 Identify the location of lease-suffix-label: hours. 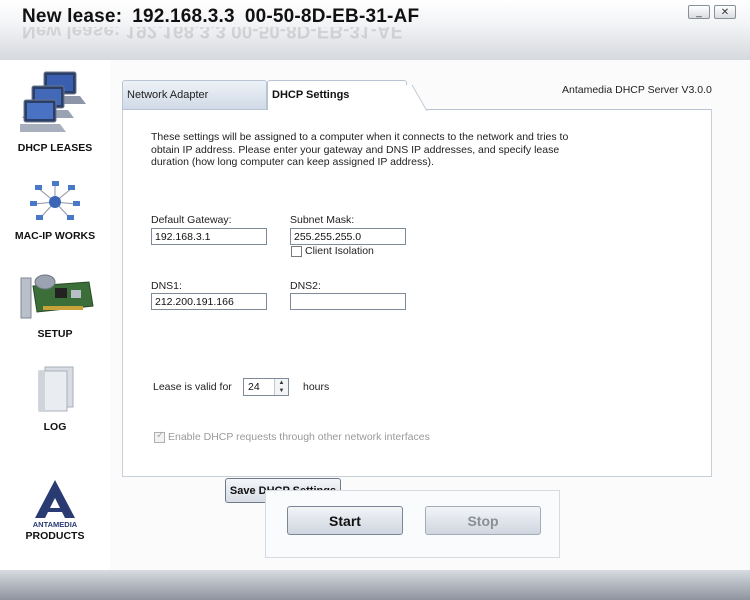
(316, 387).